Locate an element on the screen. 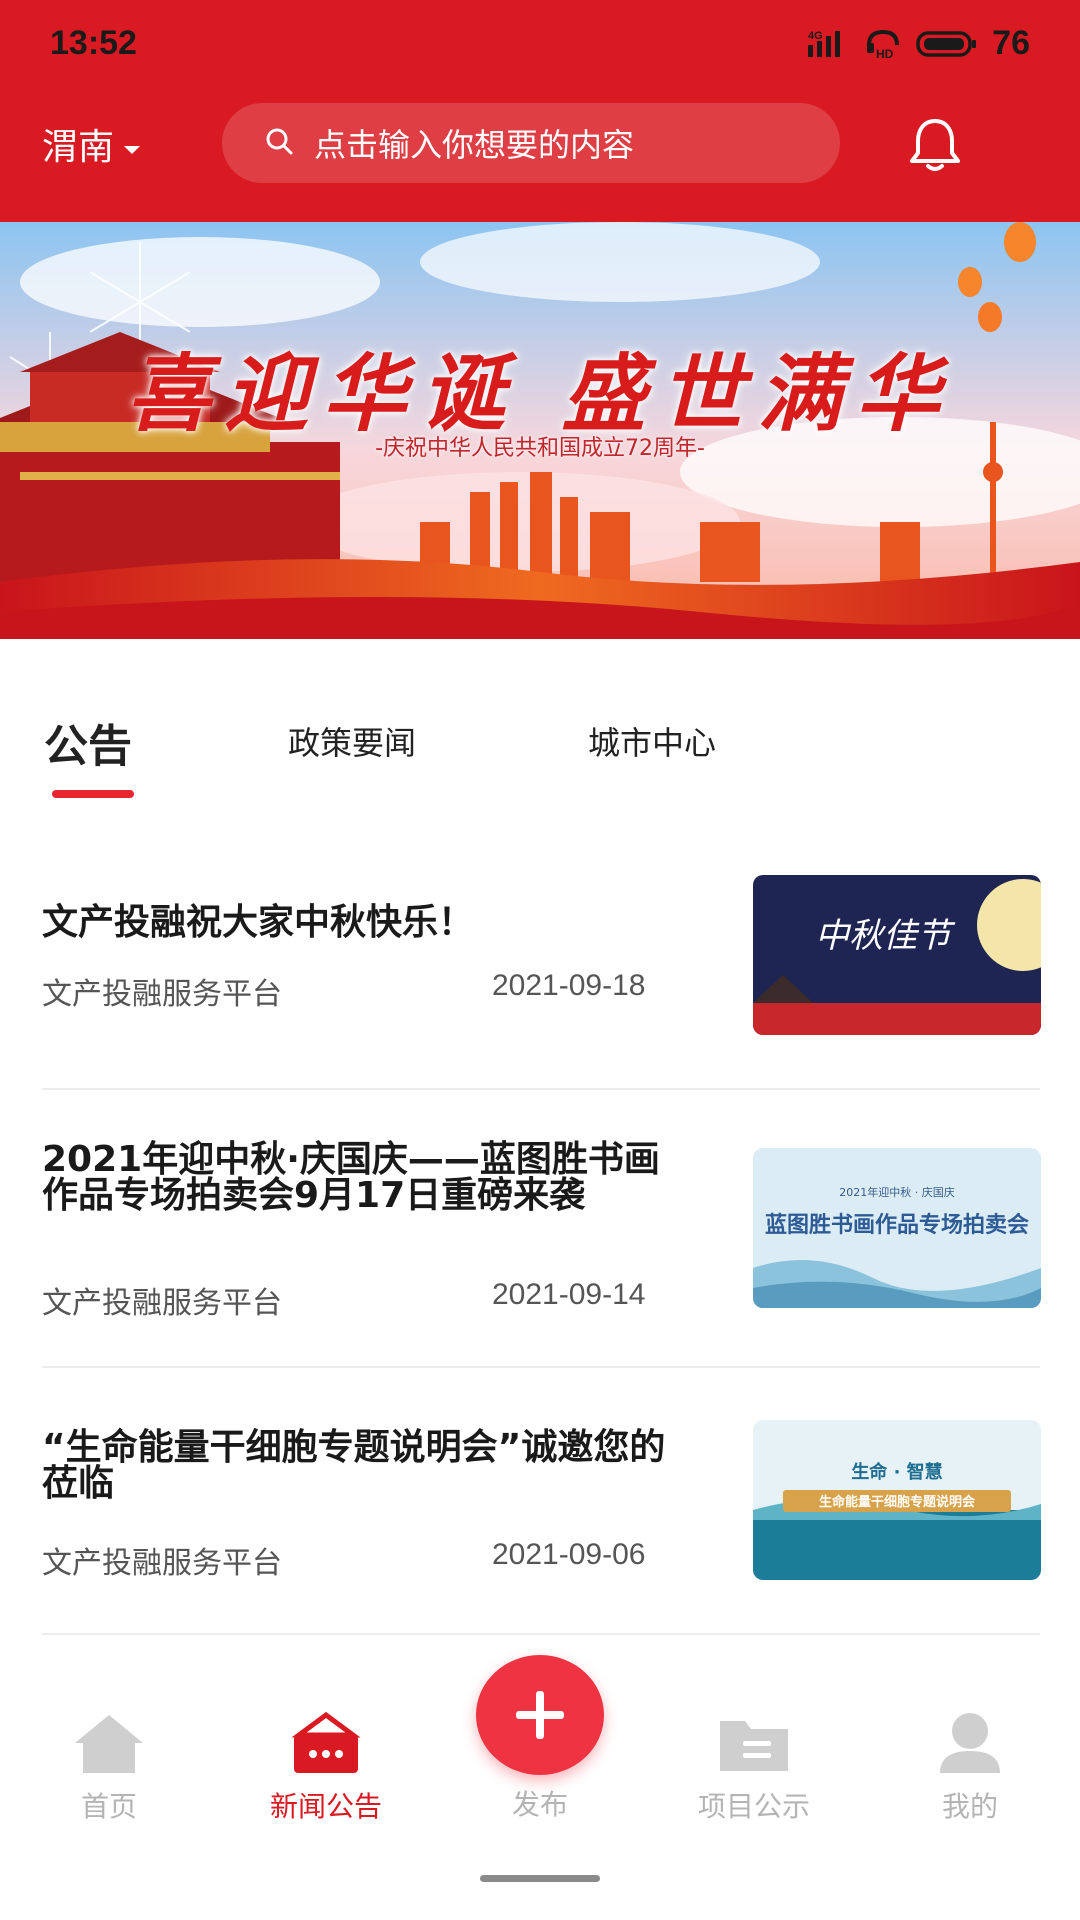 The width and height of the screenshot is (1080, 1920). nav-news: 新闻公告 is located at coordinates (326, 1768).